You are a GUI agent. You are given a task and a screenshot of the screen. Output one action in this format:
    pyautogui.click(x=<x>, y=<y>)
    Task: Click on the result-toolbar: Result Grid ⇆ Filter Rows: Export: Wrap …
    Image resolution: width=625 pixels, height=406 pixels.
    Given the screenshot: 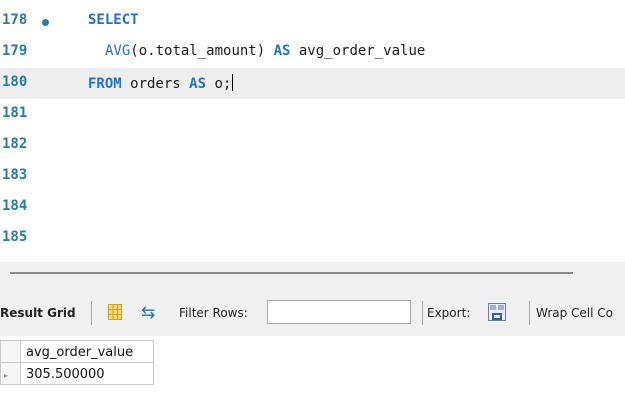 What is the action you would take?
    pyautogui.click(x=312, y=314)
    